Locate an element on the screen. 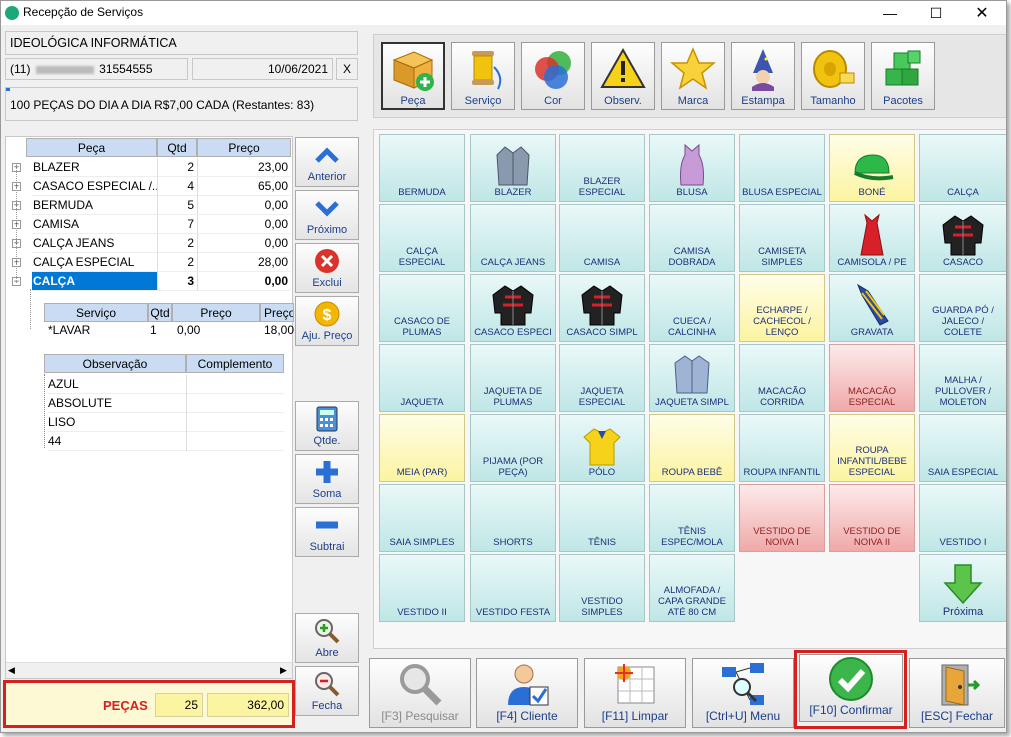 This screenshot has width=1011, height=737. sum-button: Soma is located at coordinates (327, 479).